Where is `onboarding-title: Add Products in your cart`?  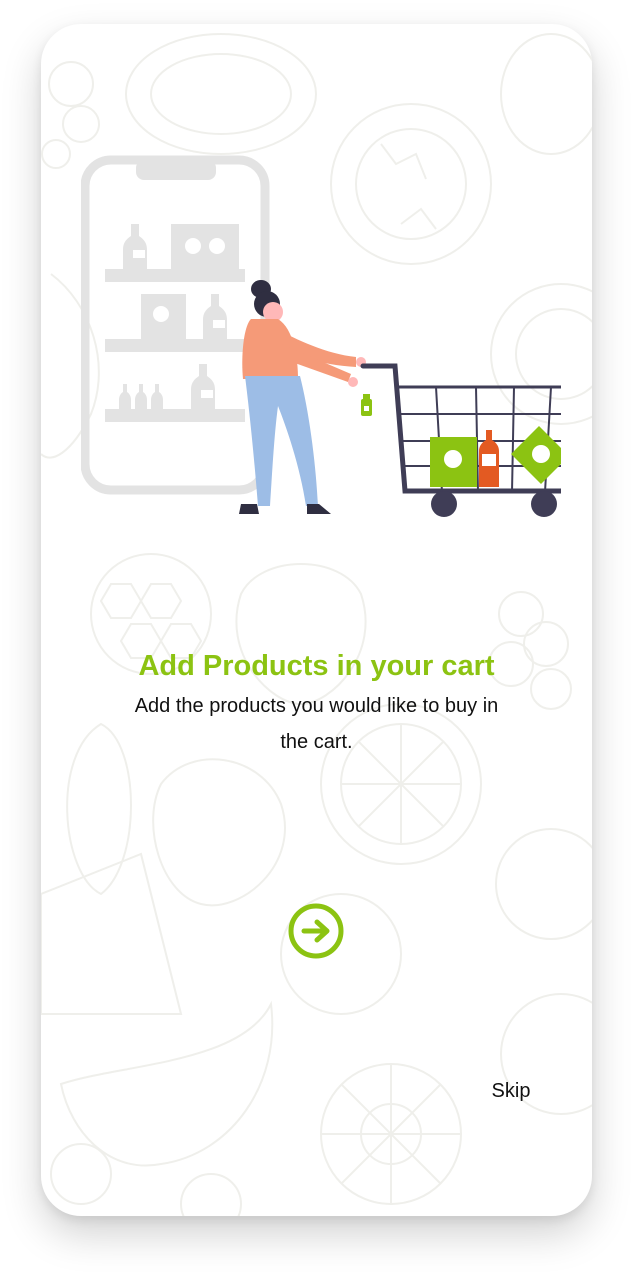
onboarding-title: Add Products in your cart is located at coordinates (316, 666).